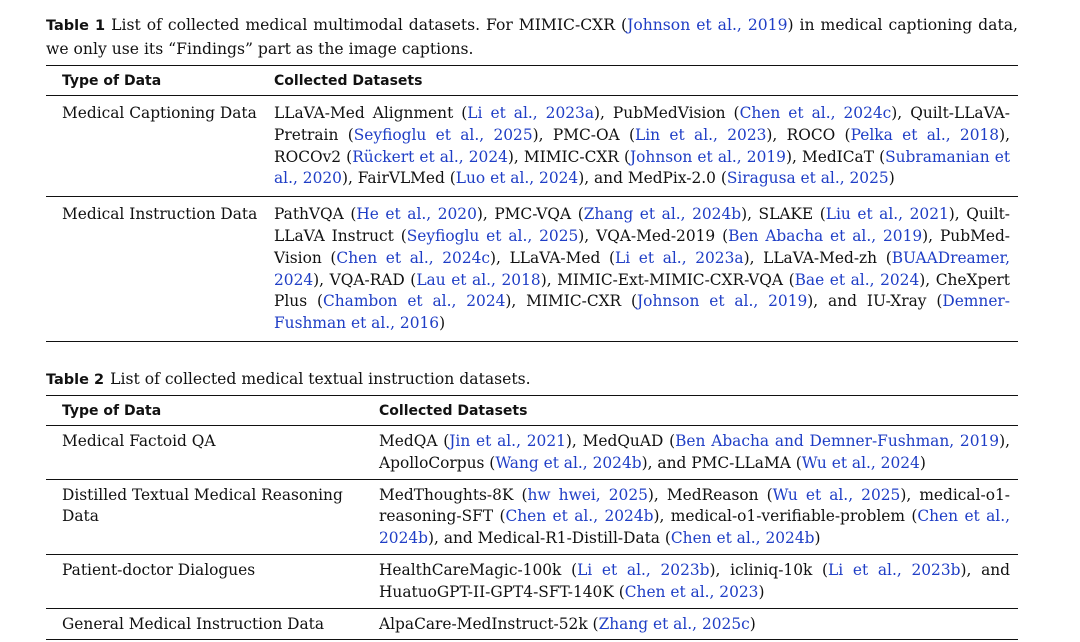 The image size is (1080, 642). Describe the element at coordinates (620, 440) in the screenshot. I see `text-run: ), MedQuAD (` at that location.